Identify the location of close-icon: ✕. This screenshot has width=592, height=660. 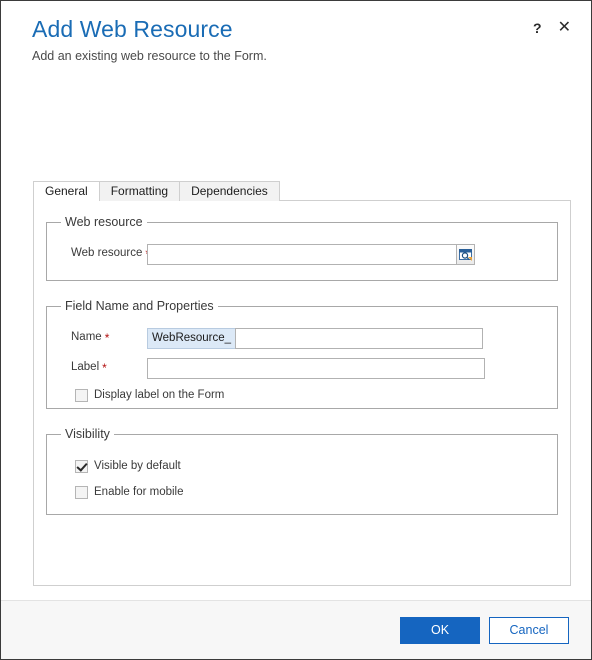
(564, 28).